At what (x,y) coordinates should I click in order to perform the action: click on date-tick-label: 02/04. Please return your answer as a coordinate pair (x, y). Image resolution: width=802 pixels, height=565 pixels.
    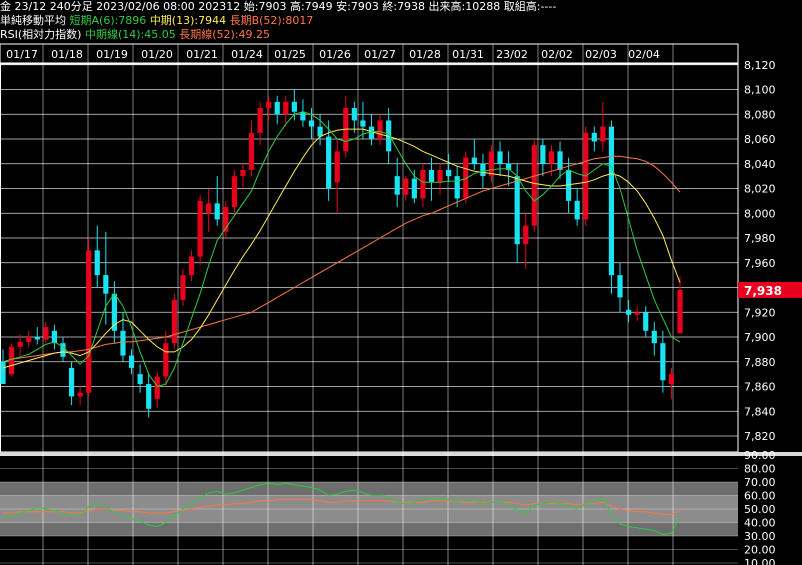
    Looking at the image, I should click on (644, 54).